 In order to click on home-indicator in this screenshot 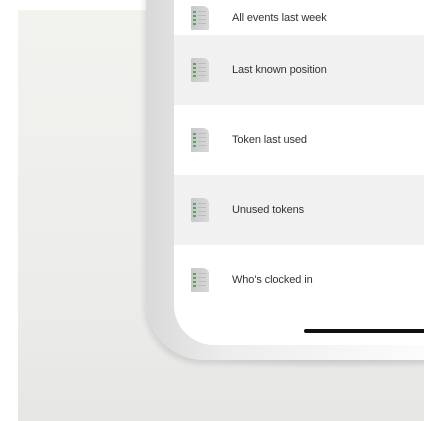, I will do `click(364, 331)`.